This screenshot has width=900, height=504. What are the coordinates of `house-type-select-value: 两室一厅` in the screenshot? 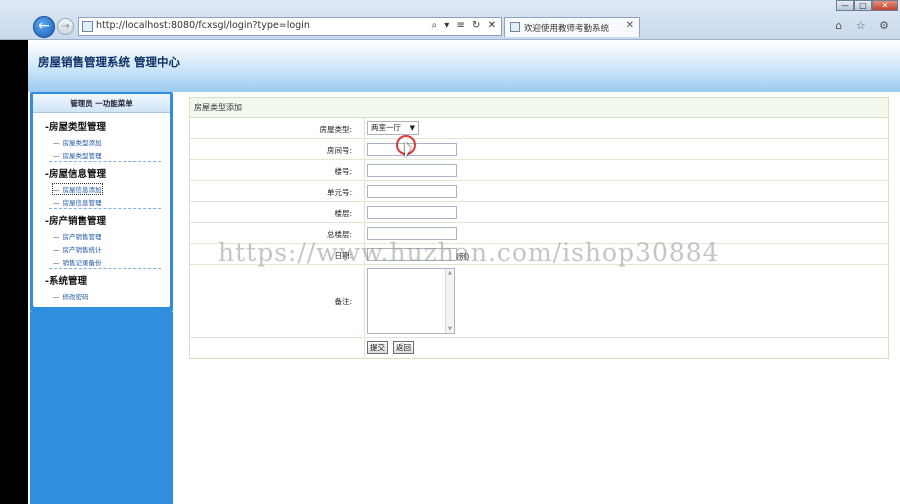 It's located at (386, 127).